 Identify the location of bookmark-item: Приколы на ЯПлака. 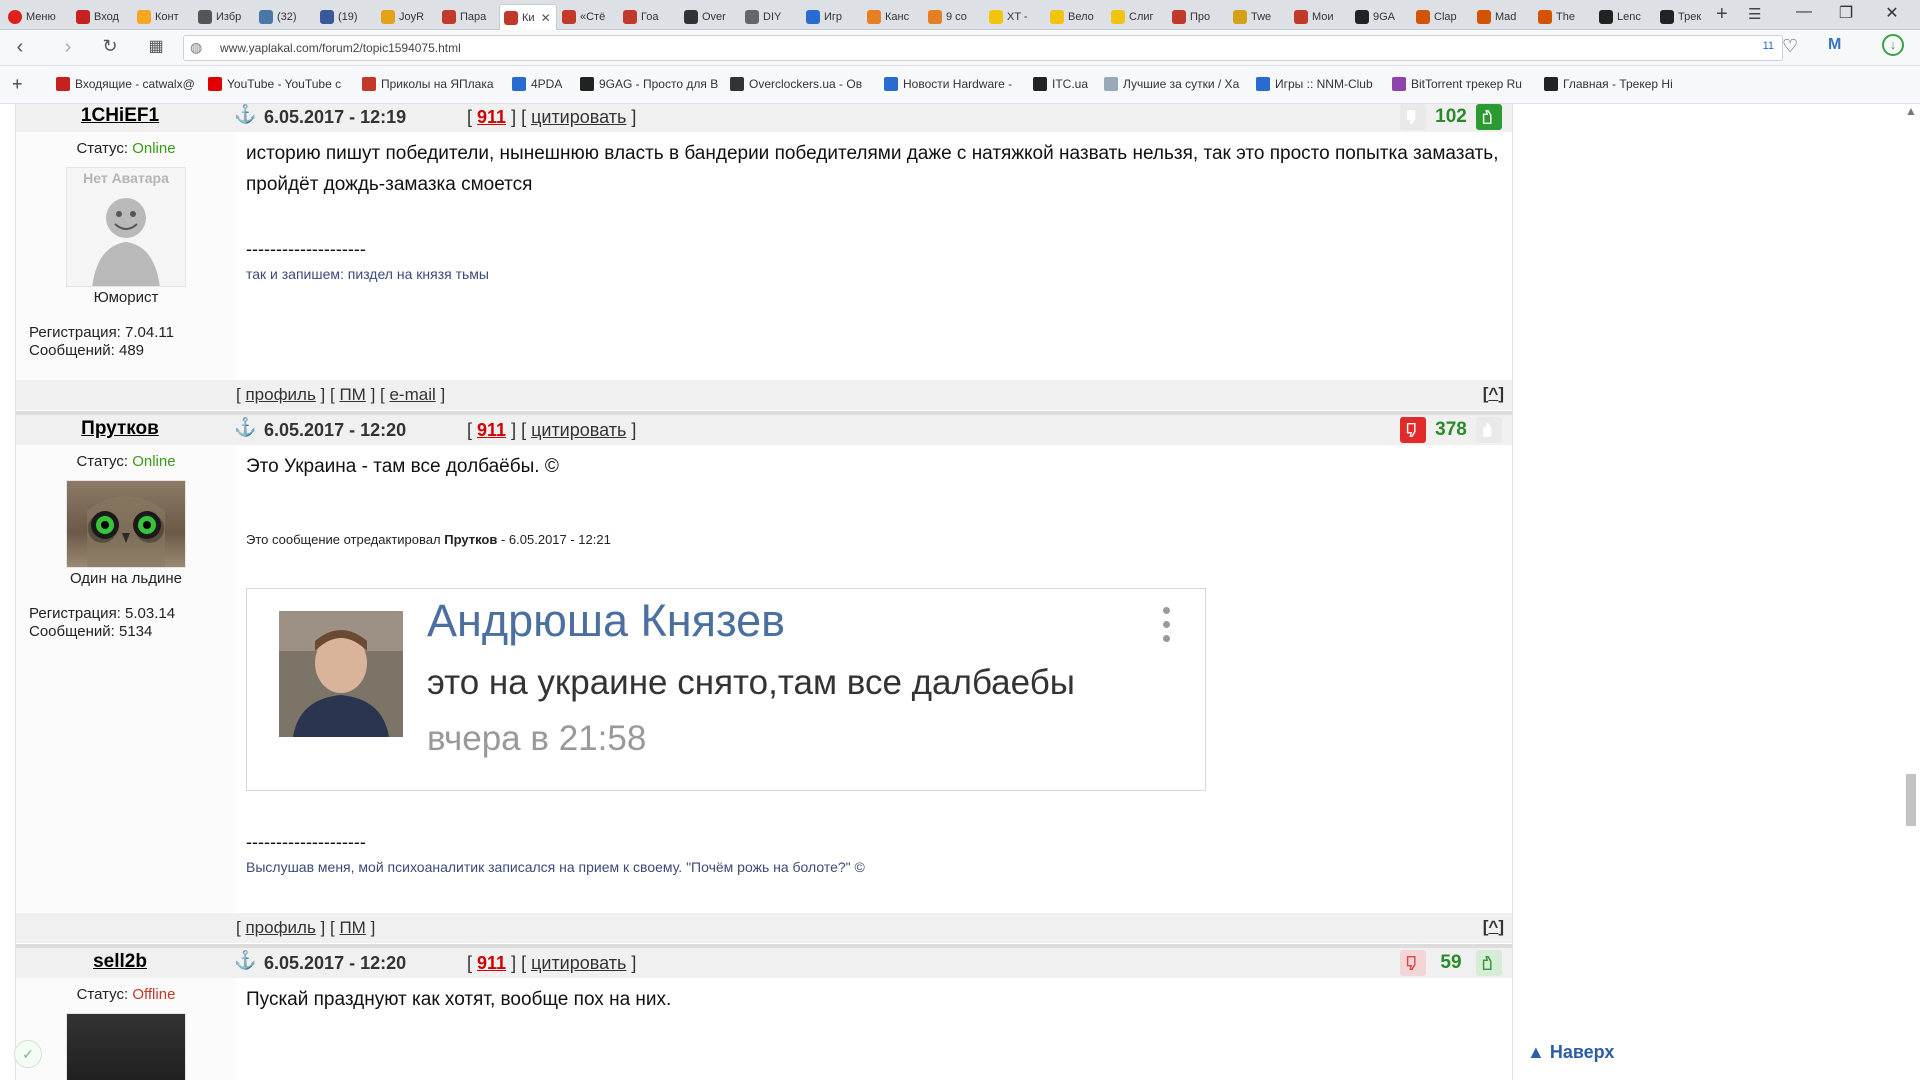
(428, 84).